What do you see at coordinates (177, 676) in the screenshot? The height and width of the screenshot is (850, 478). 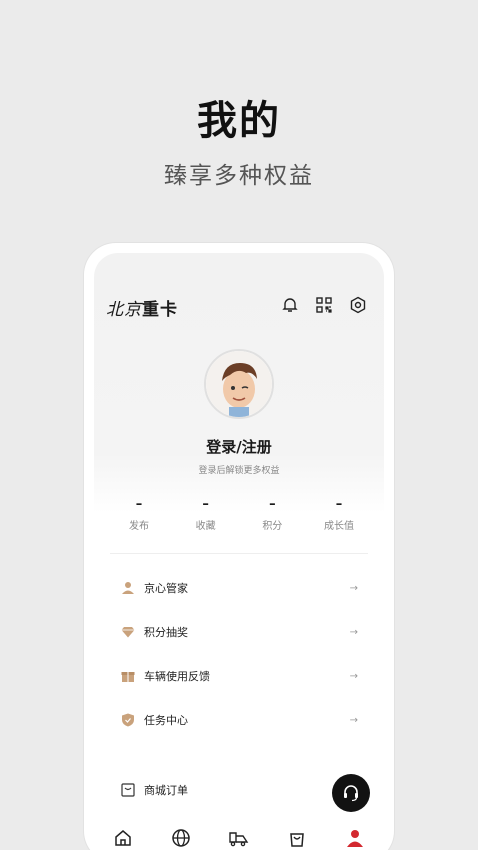 I see `menu-label: 车辆使用反馈` at bounding box center [177, 676].